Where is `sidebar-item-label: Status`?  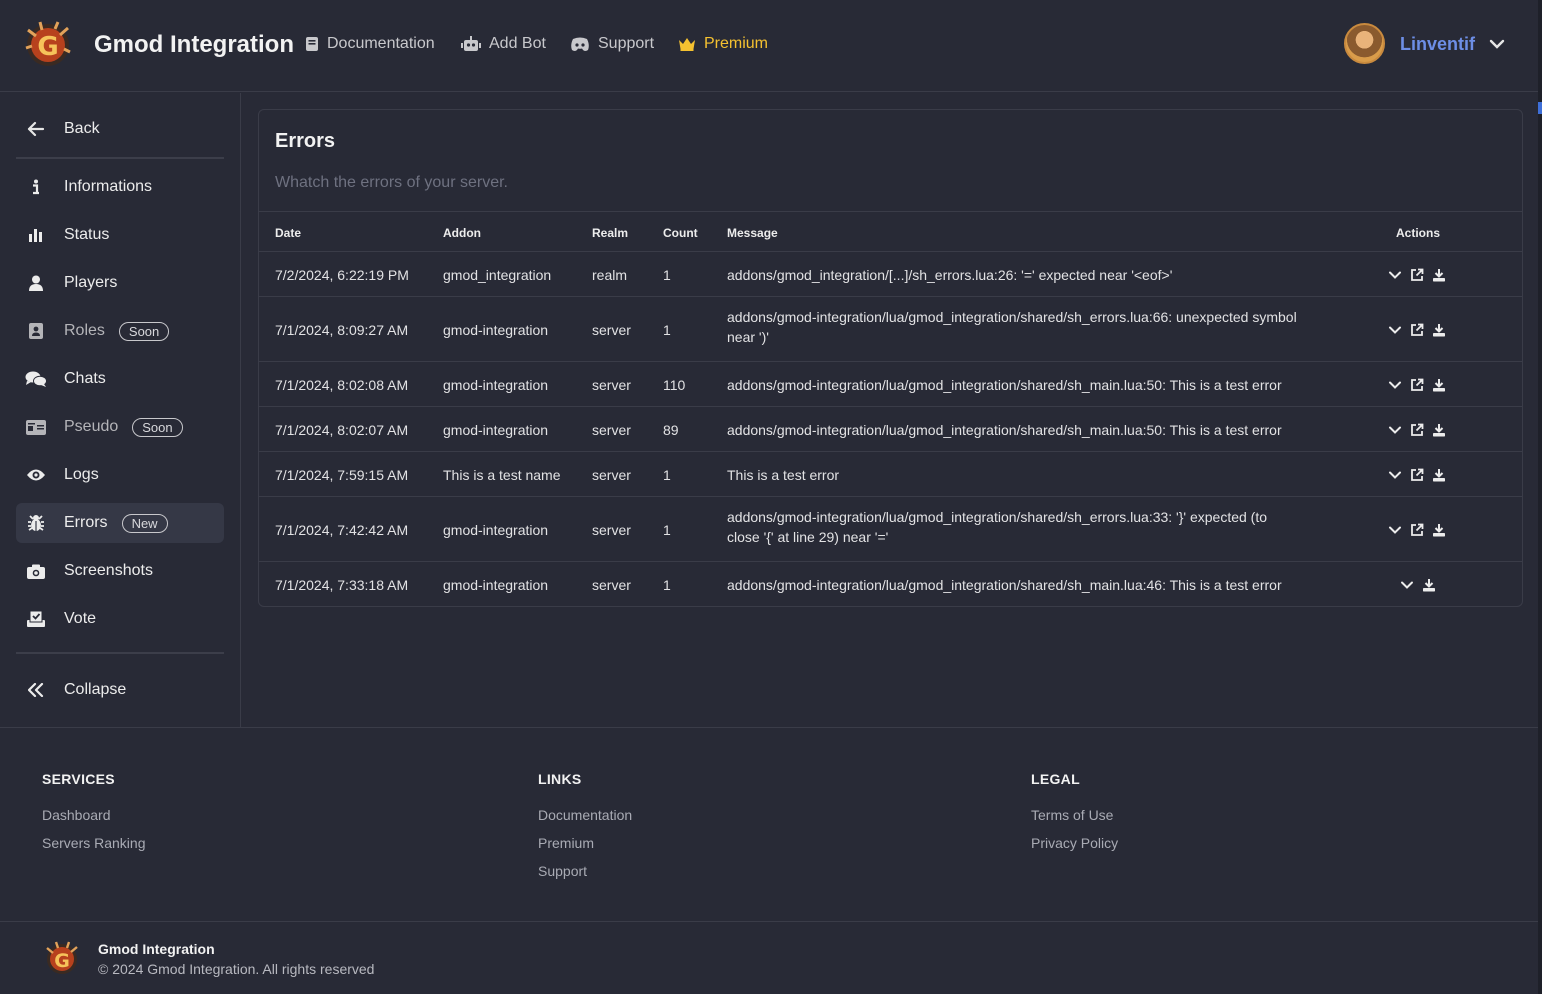
sidebar-item-label: Status is located at coordinates (87, 234).